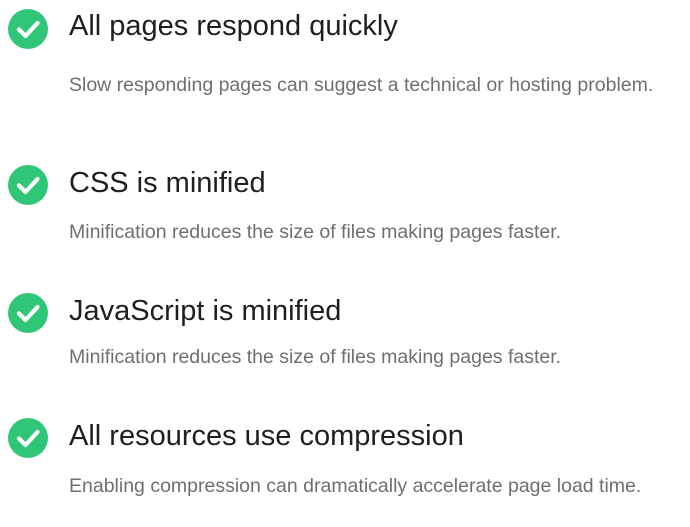 The height and width of the screenshot is (527, 690). I want to click on check-item-title: All pages respond quickly, so click(233, 26).